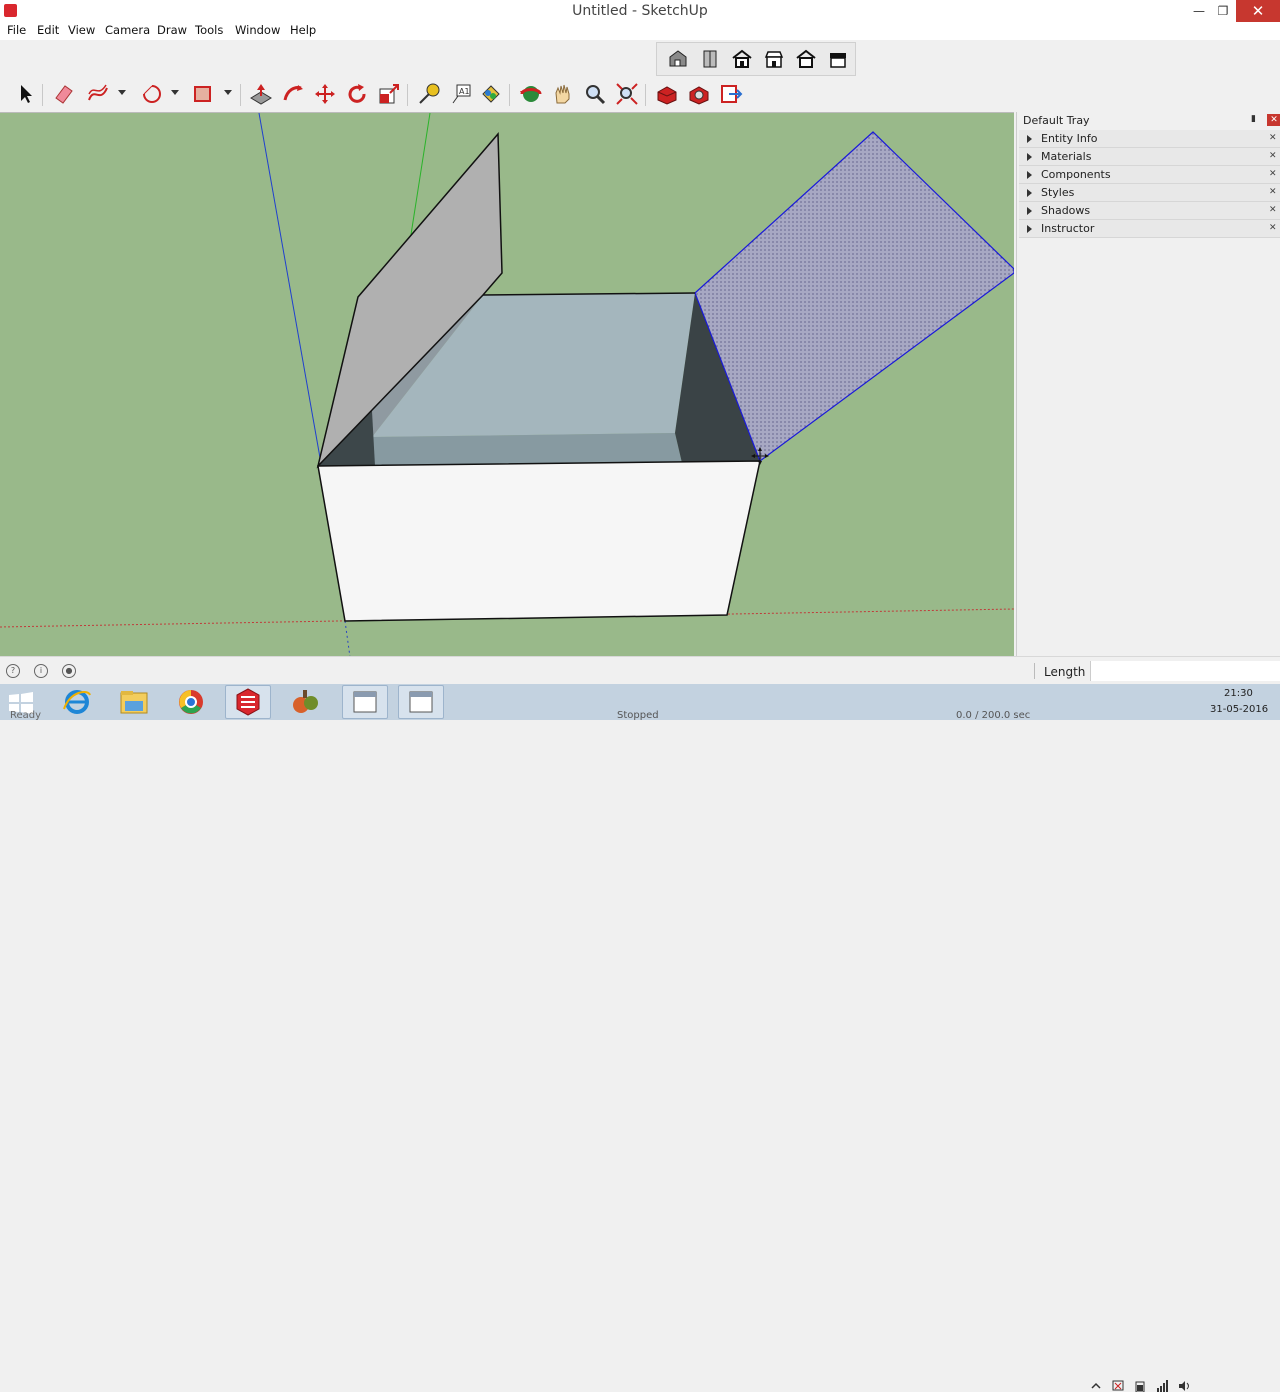 The image size is (1280, 1392). What do you see at coordinates (563, 94) in the screenshot?
I see `pan-icon` at bounding box center [563, 94].